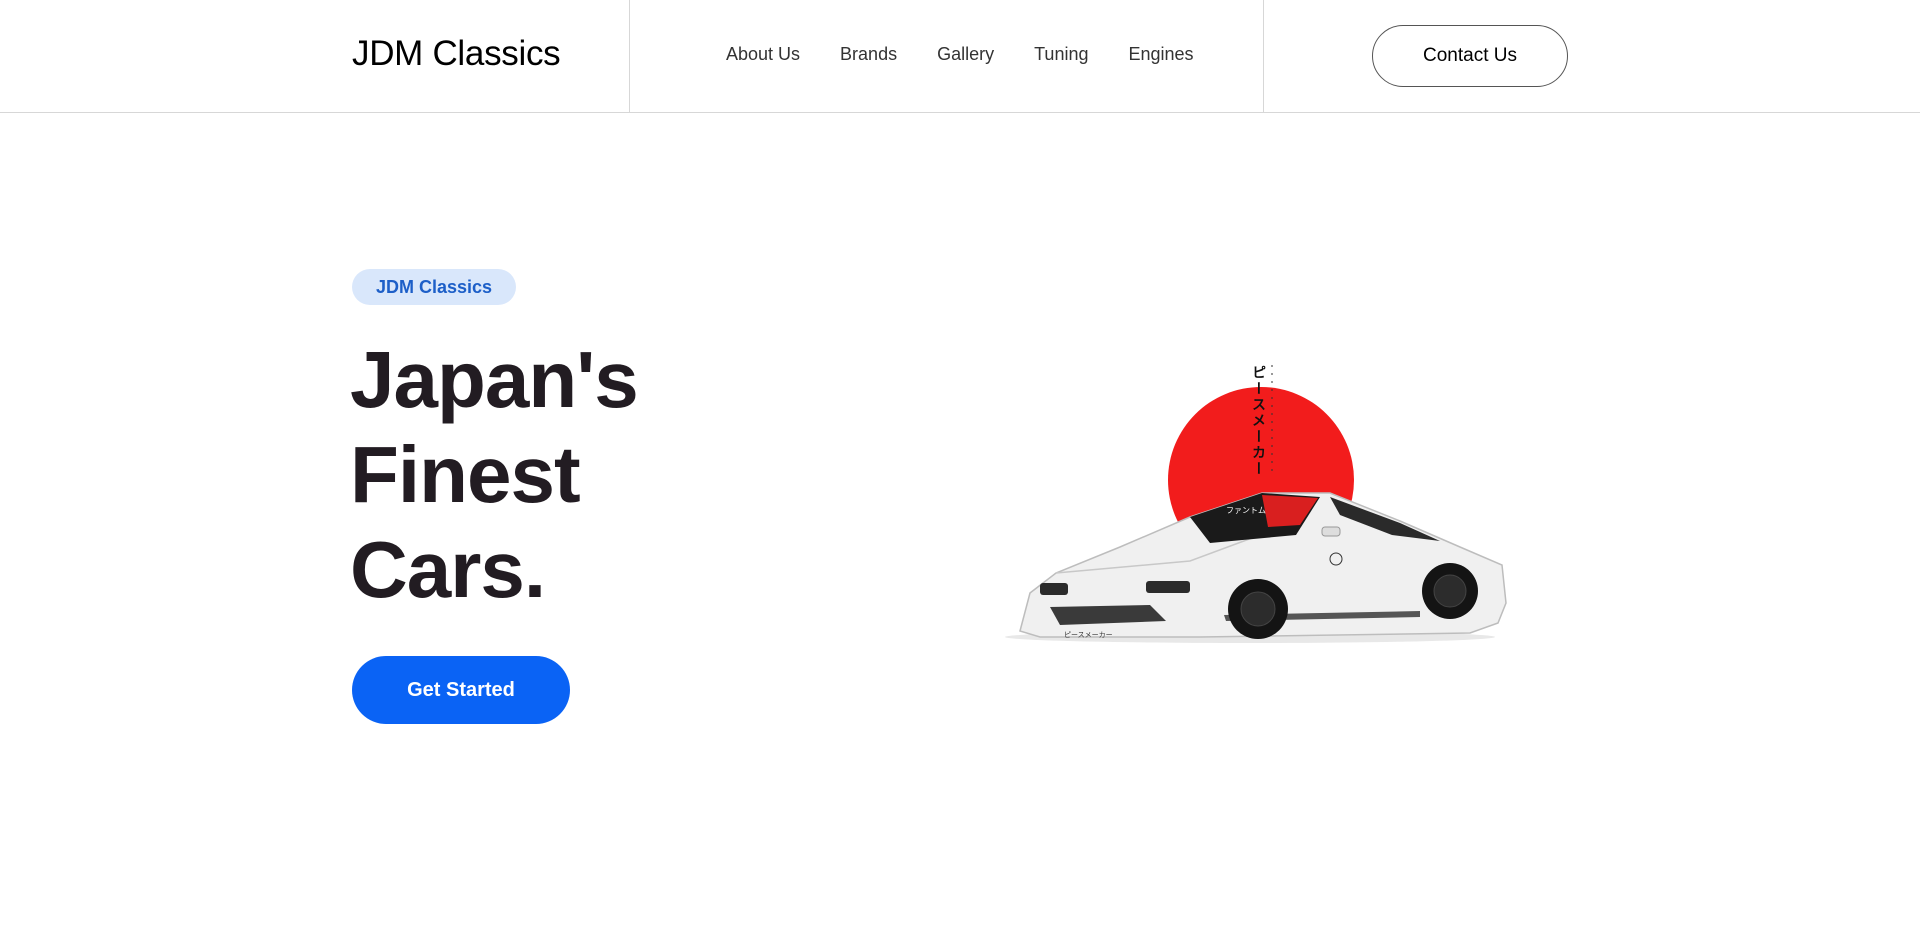  What do you see at coordinates (456, 54) in the screenshot?
I see `site-logo: JDM Classics` at bounding box center [456, 54].